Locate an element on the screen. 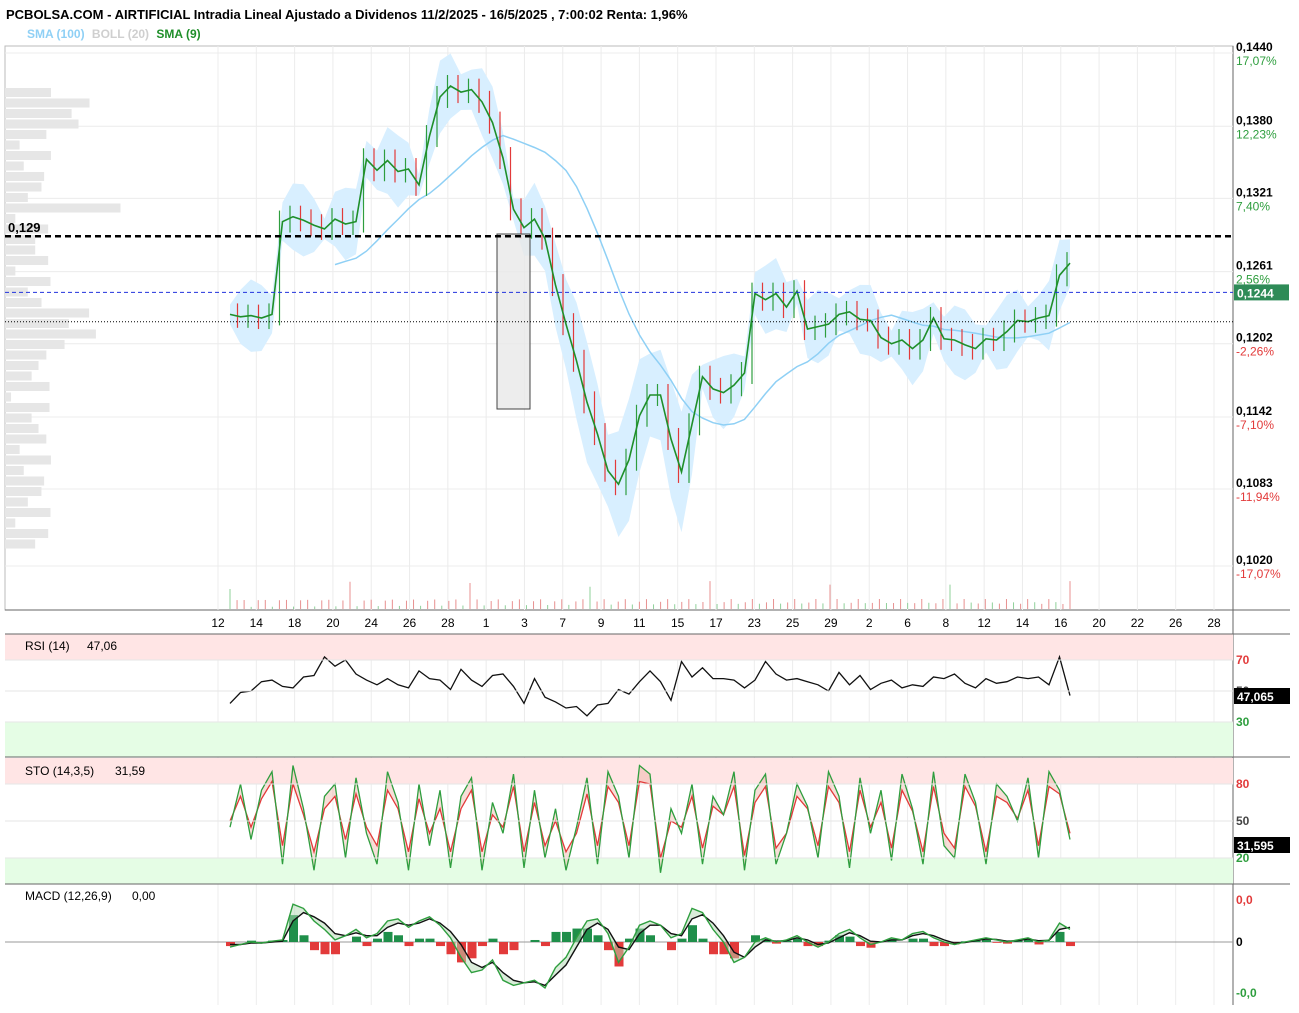 The image size is (1299, 1013). date-tick-label: 15 is located at coordinates (678, 623).